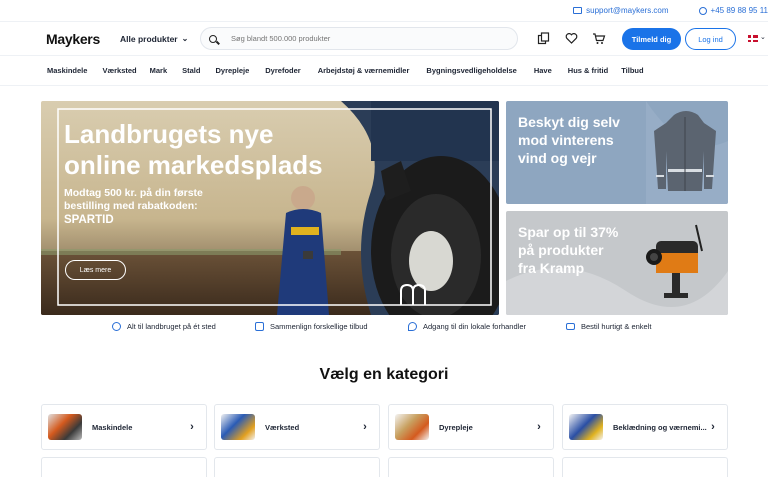 This screenshot has height=477, width=768. Describe the element at coordinates (568, 232) in the screenshot. I see `promo2-line1: Spar op til 37%` at that location.